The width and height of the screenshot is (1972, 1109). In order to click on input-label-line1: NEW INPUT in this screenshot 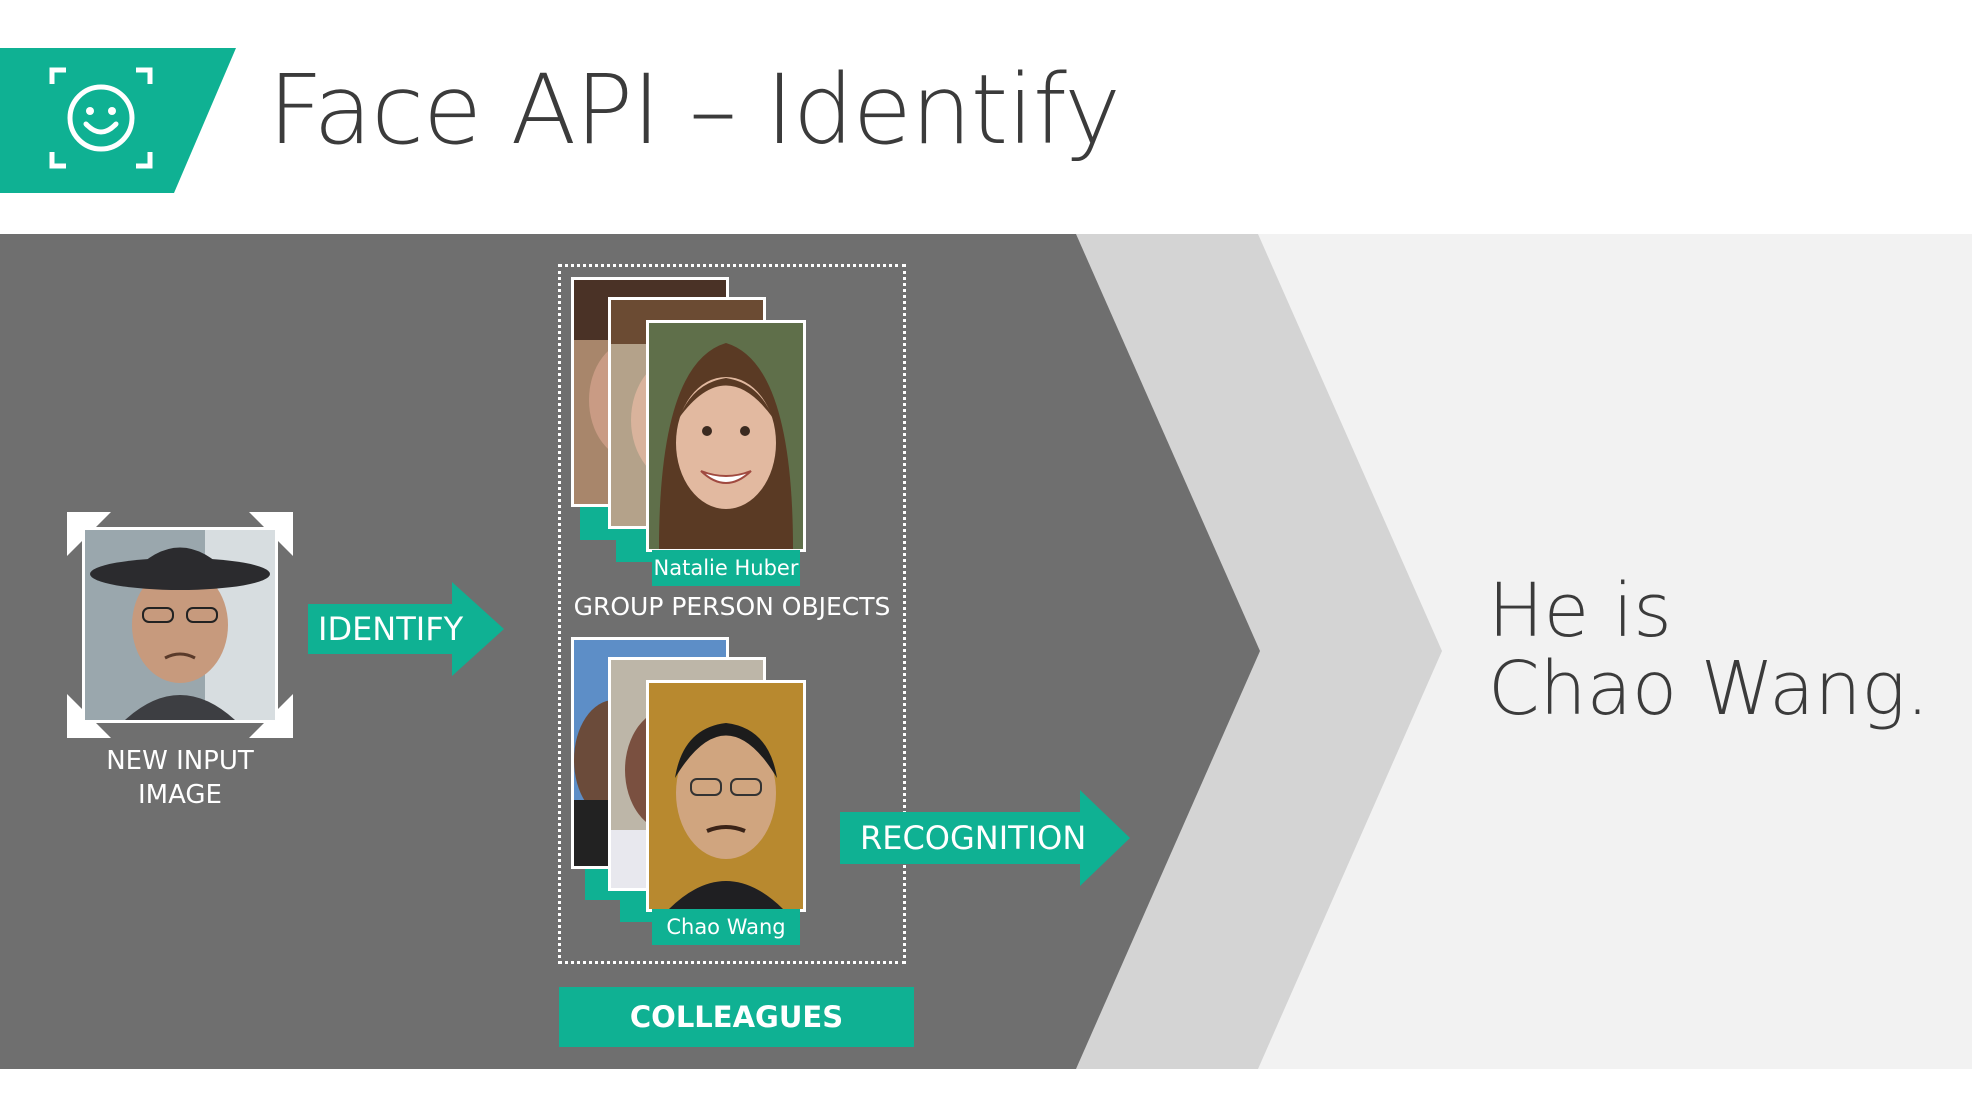, I will do `click(180, 761)`.